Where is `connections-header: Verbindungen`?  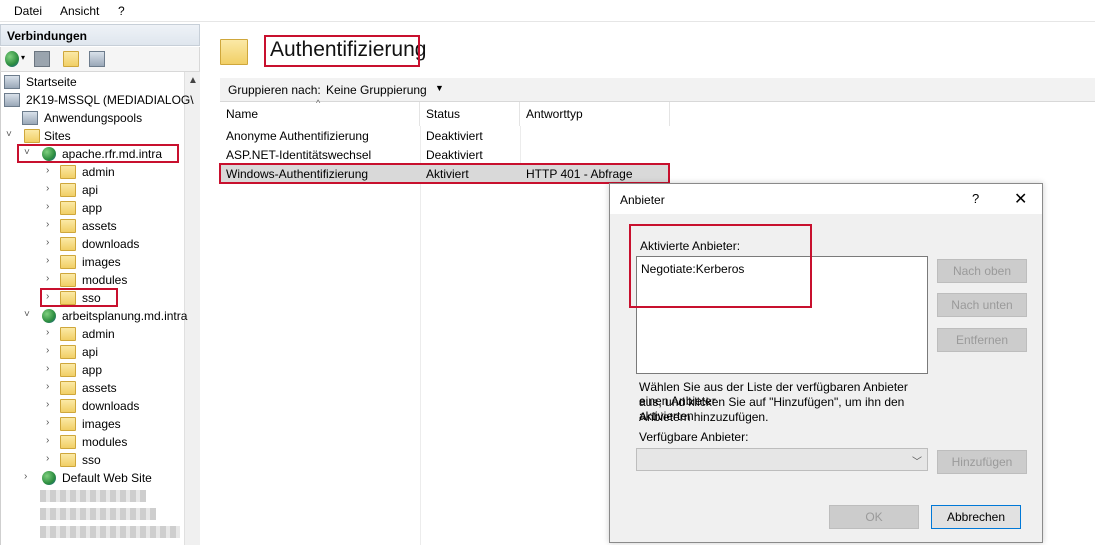 connections-header: Verbindungen is located at coordinates (100, 35).